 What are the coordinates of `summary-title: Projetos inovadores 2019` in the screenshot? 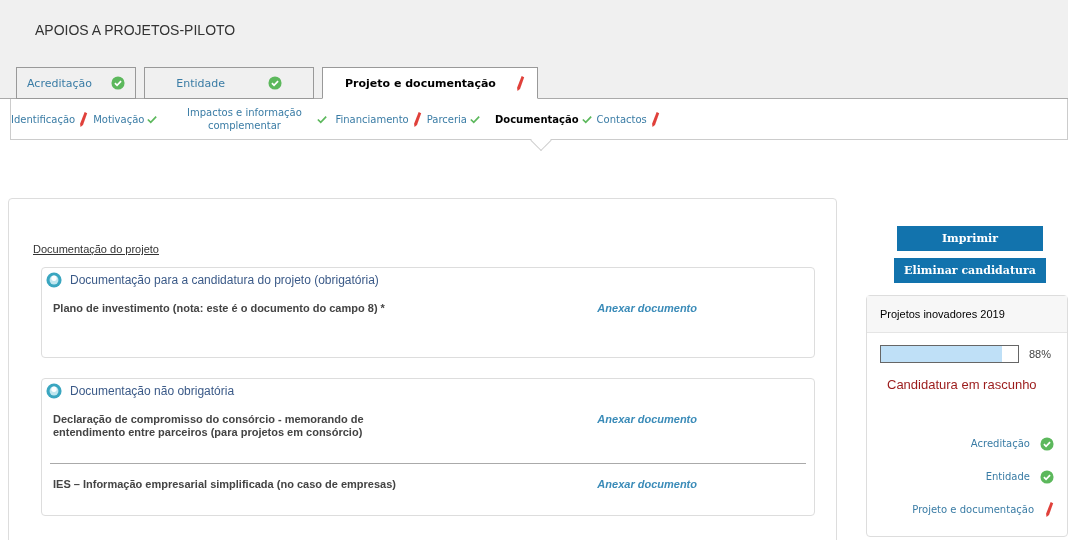 It's located at (967, 314).